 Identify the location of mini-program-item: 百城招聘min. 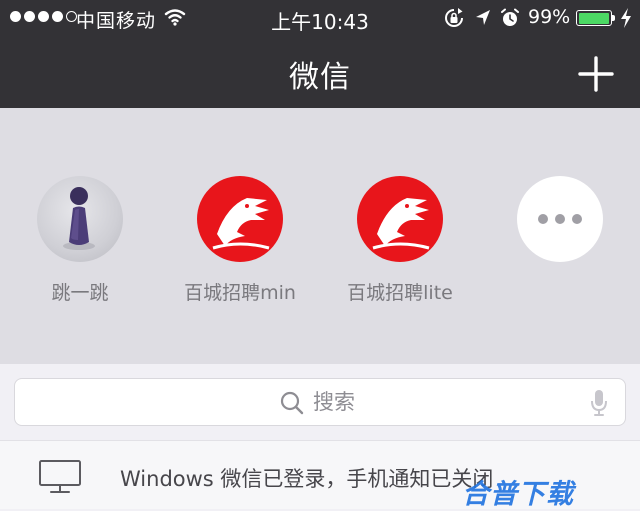
(240, 240).